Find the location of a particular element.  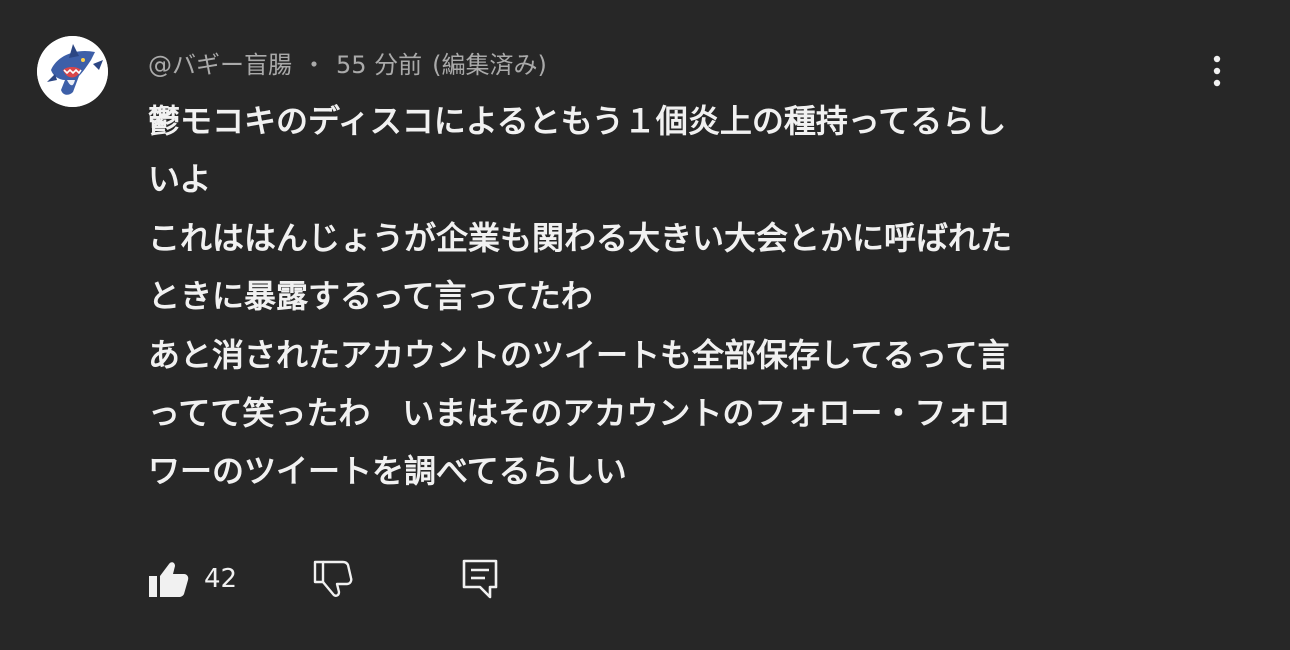

more-vertical-icon is located at coordinates (1217, 71).